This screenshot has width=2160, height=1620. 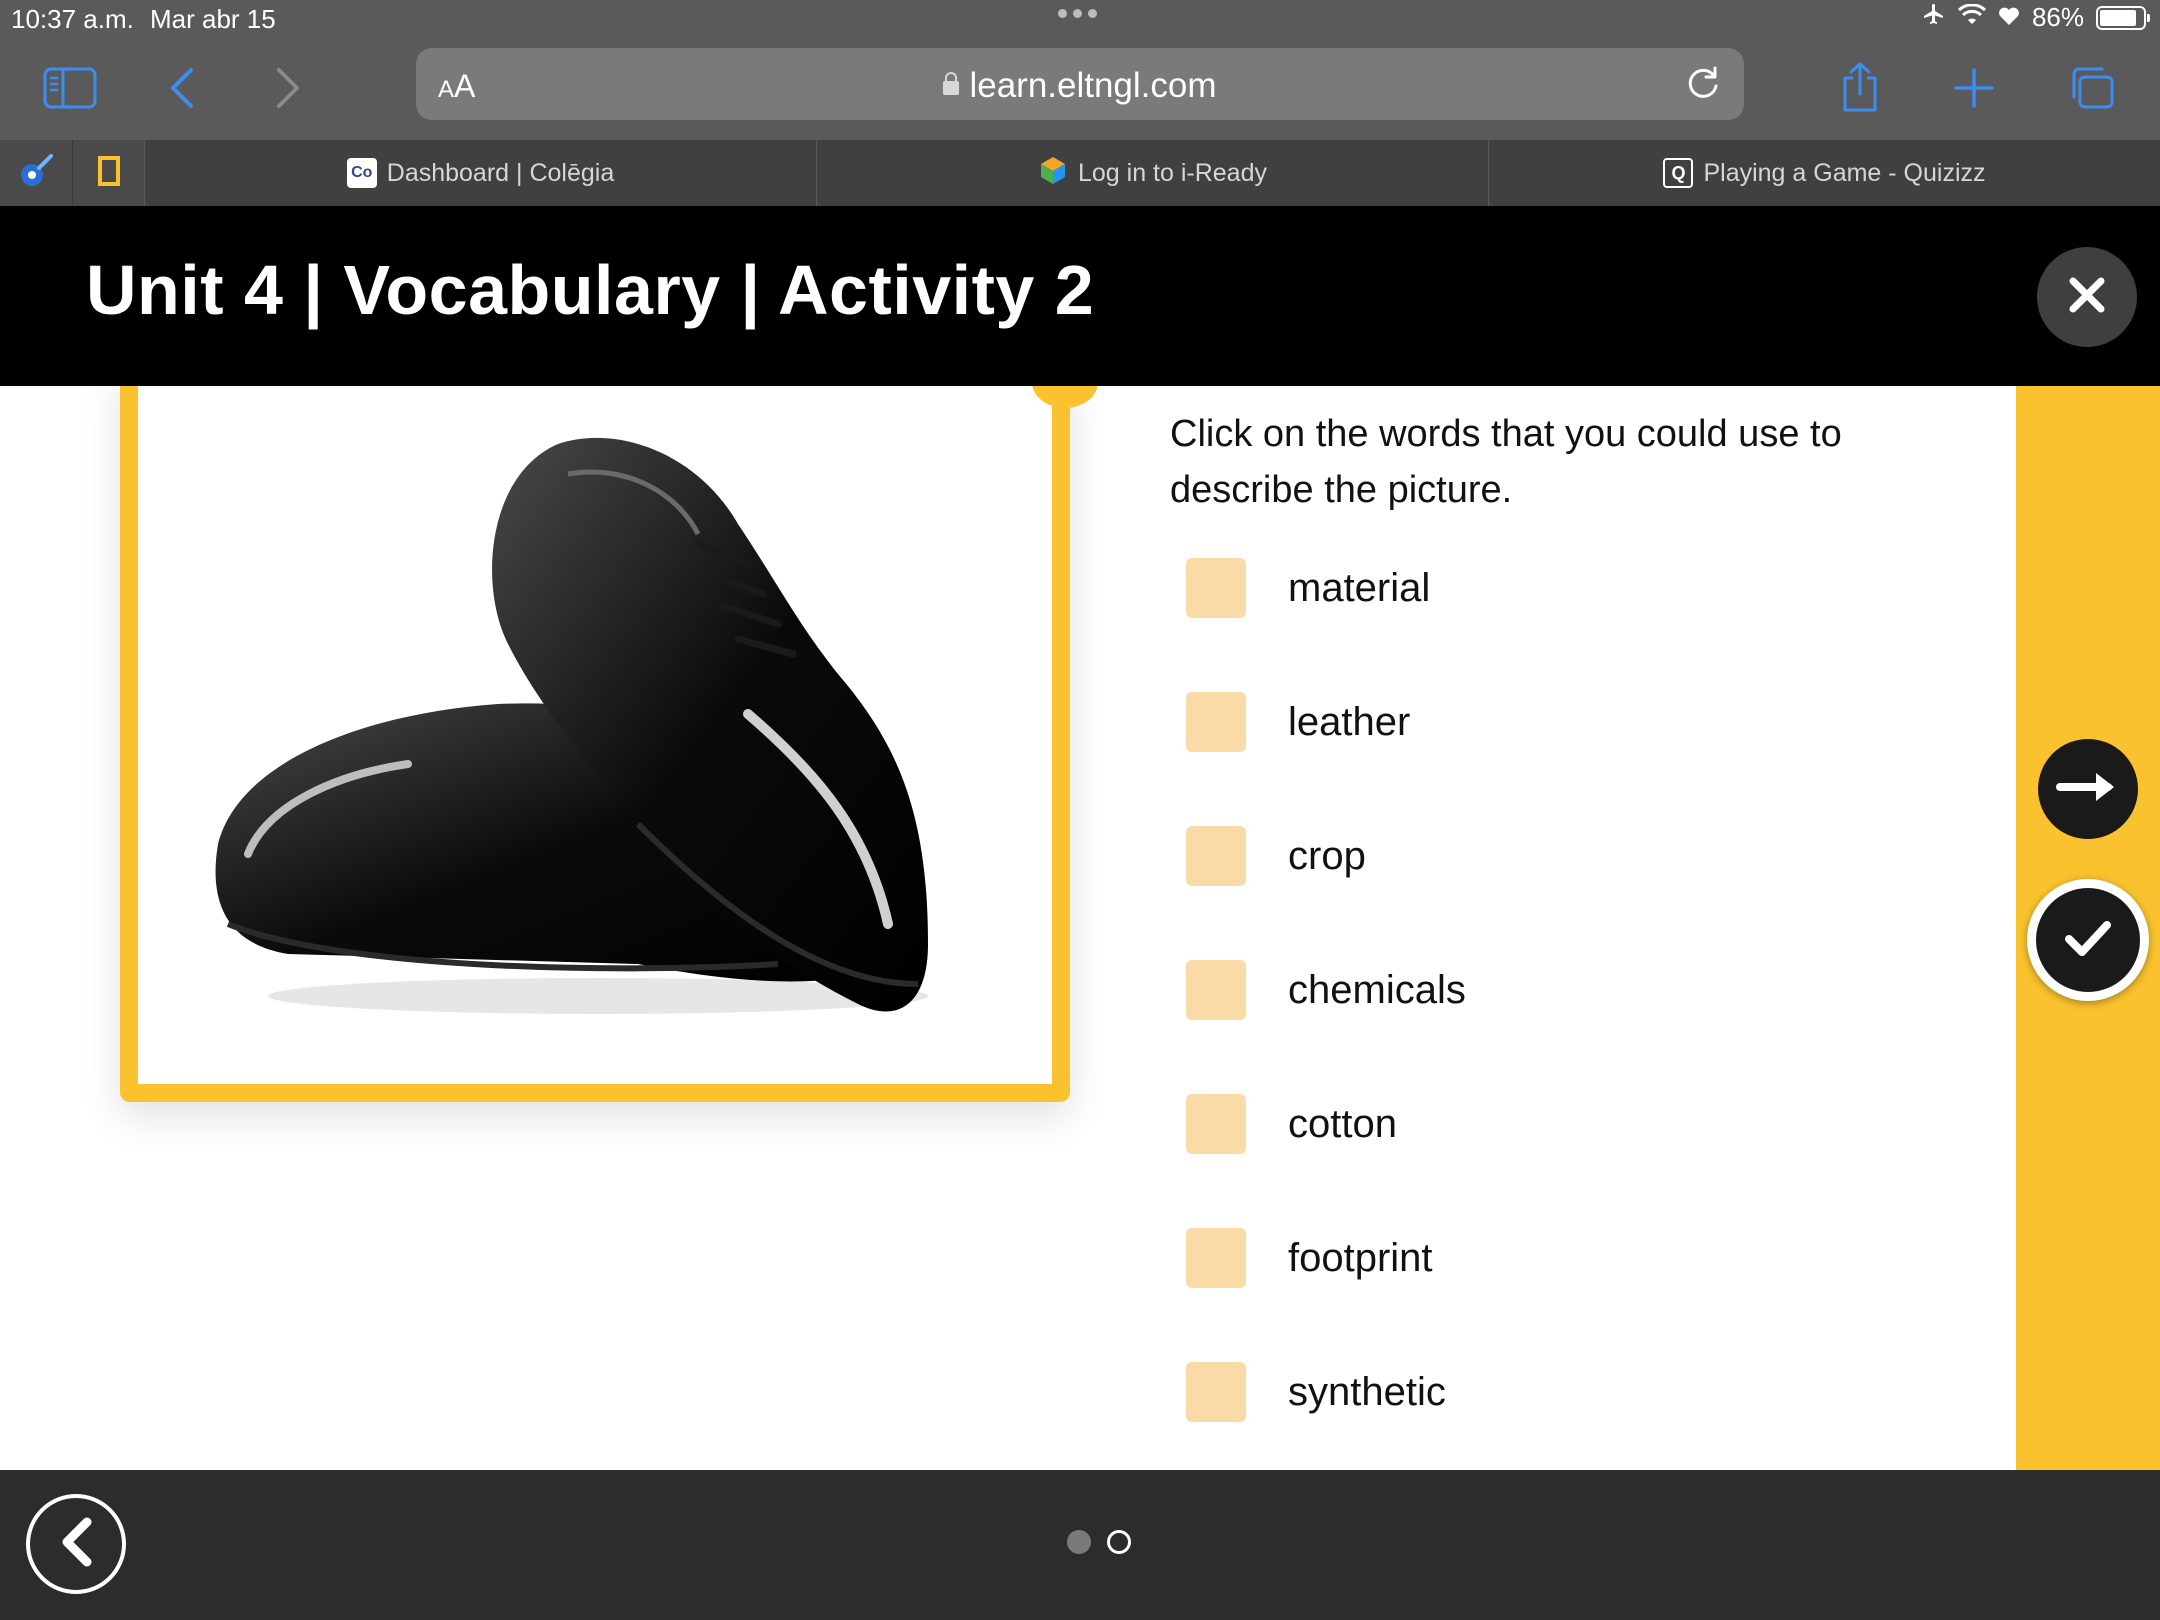 I want to click on option-leather: leather, so click(x=1298, y=722).